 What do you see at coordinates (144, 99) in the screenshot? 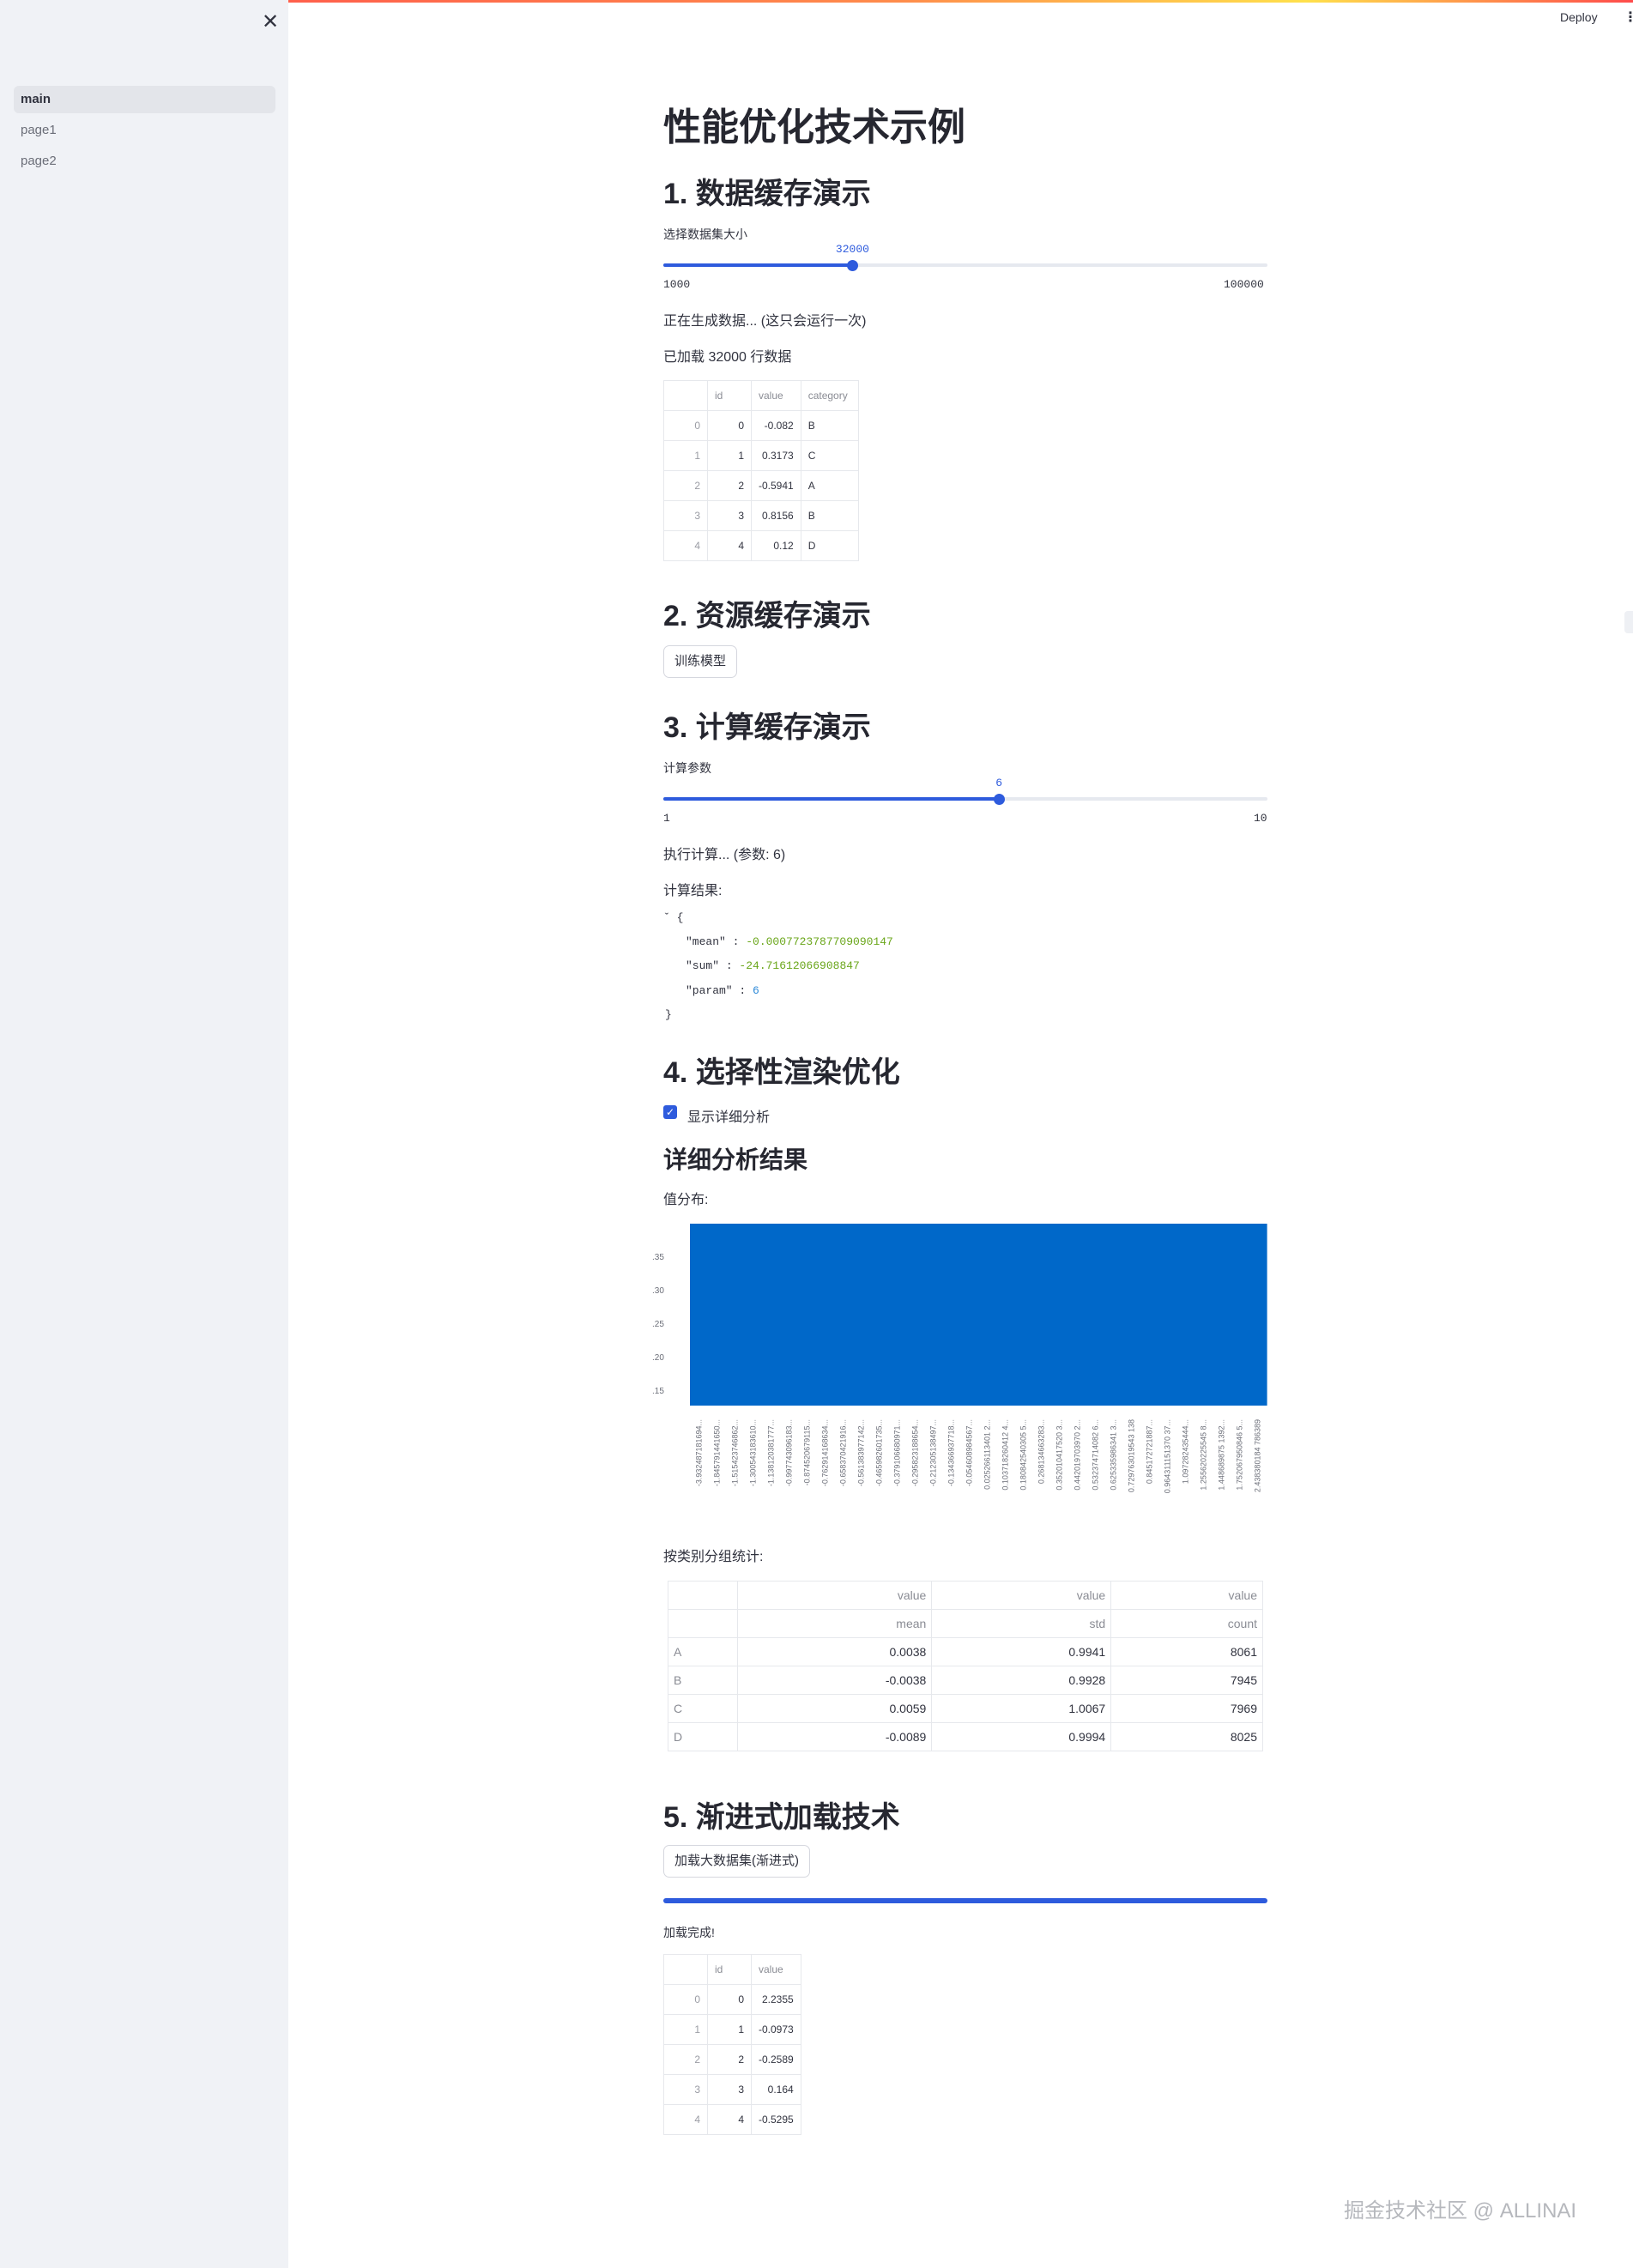
I see `sidebar-item-main: main` at bounding box center [144, 99].